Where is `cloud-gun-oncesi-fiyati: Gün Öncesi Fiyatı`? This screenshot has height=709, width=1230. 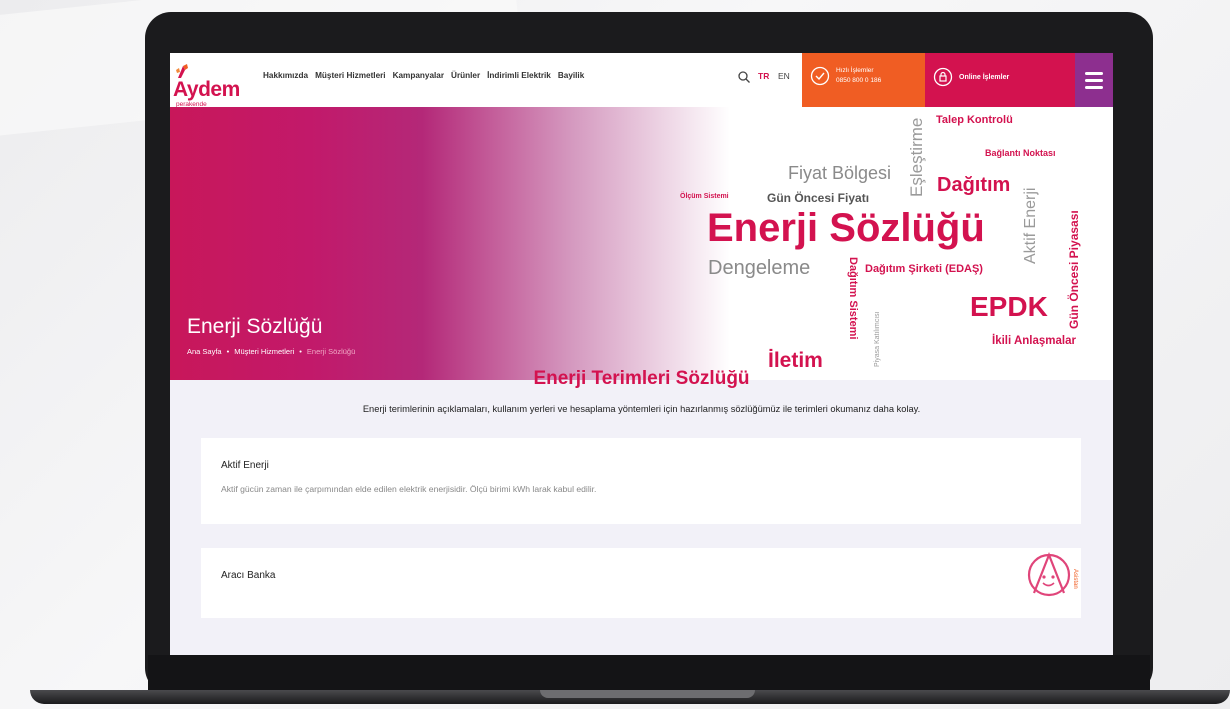
cloud-gun-oncesi-fiyati: Gün Öncesi Fiyatı is located at coordinates (818, 198).